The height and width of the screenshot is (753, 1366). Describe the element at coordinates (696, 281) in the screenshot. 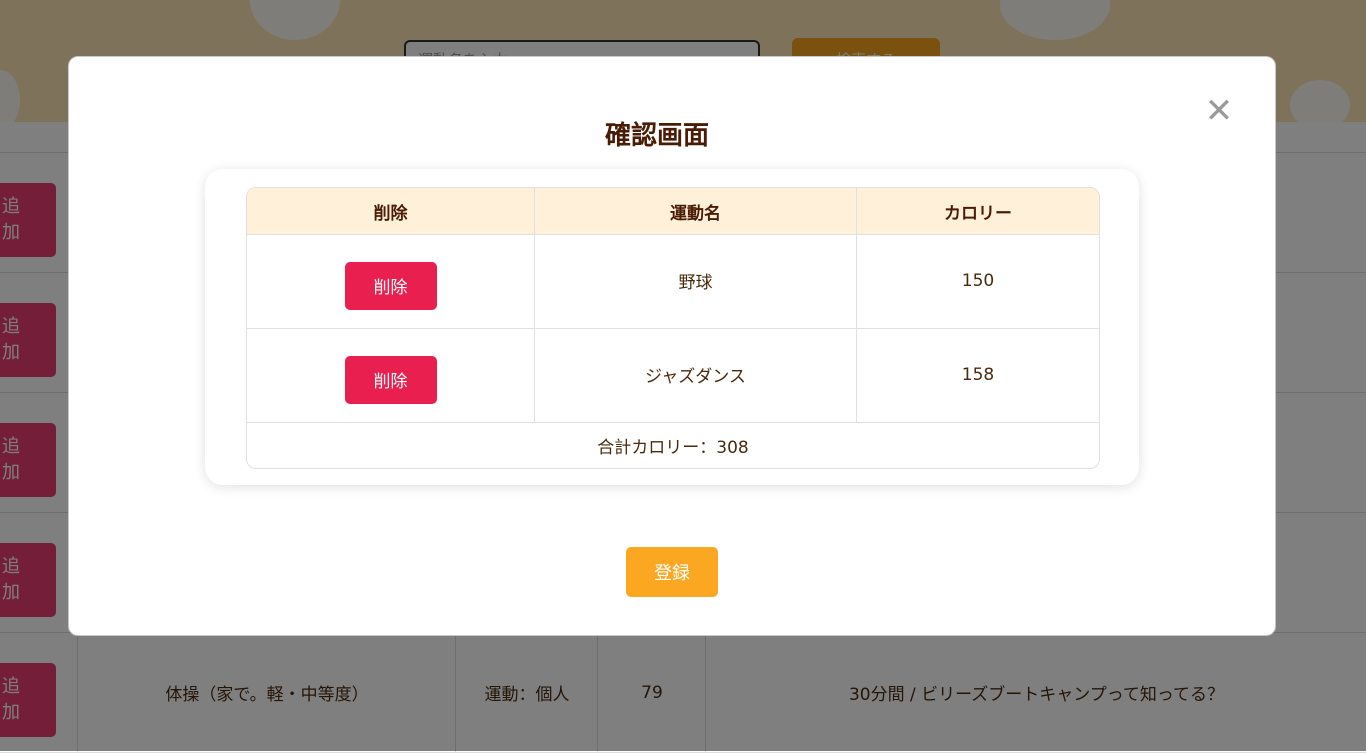

I see `exercise-name: 野球` at that location.